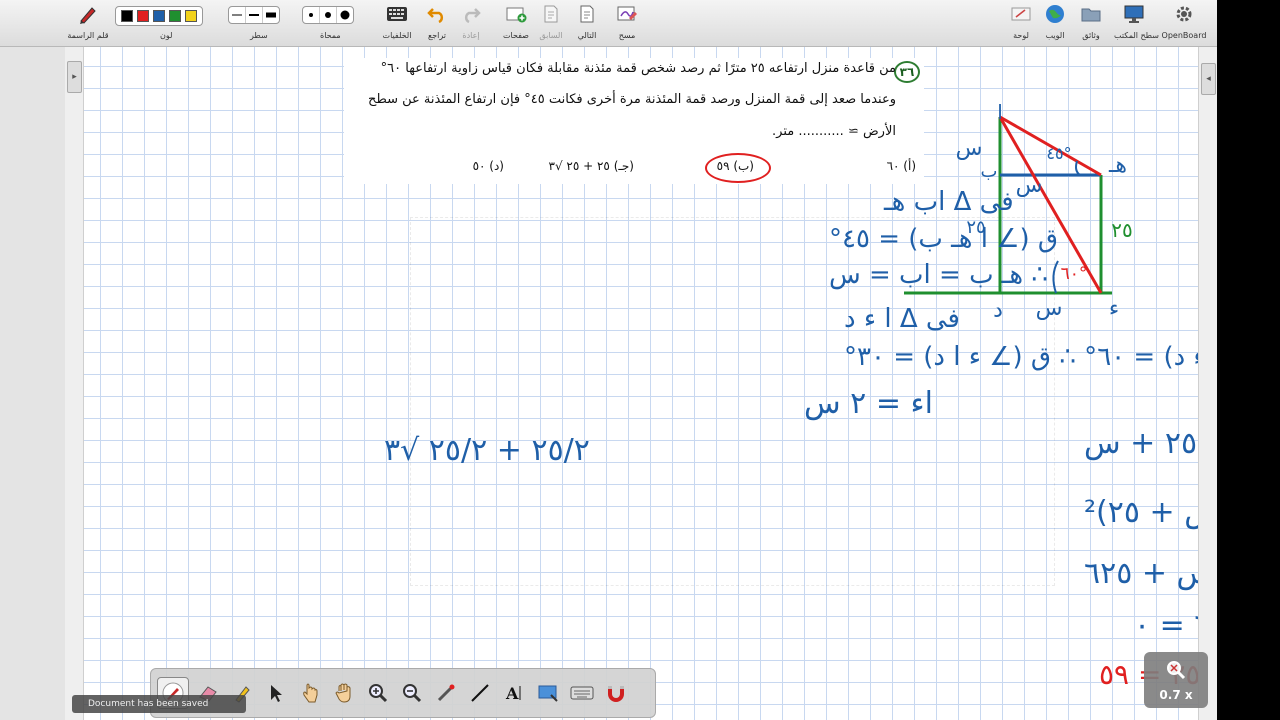 The width and height of the screenshot is (1280, 720). What do you see at coordinates (868, 403) in the screenshot?
I see `ink-step-6: اء = ٢ س` at bounding box center [868, 403].